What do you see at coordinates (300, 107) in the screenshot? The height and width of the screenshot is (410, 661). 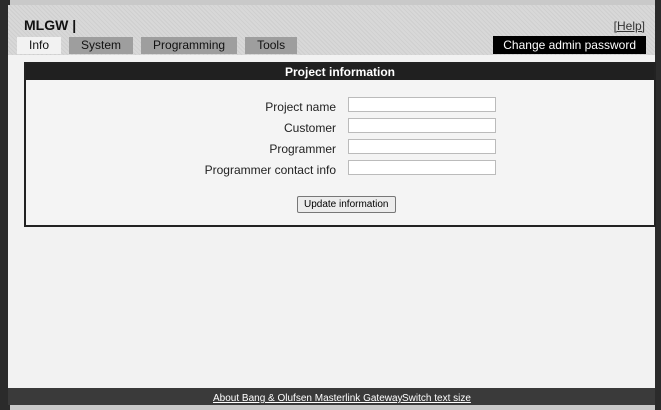 I see `project-name-label: Project name` at bounding box center [300, 107].